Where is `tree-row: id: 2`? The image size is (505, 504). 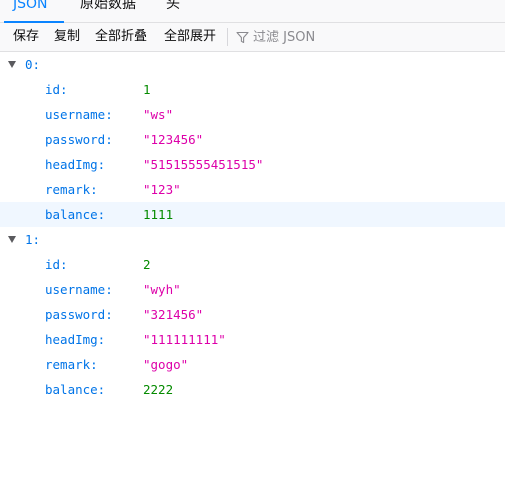
tree-row: id: 2 is located at coordinates (252, 264).